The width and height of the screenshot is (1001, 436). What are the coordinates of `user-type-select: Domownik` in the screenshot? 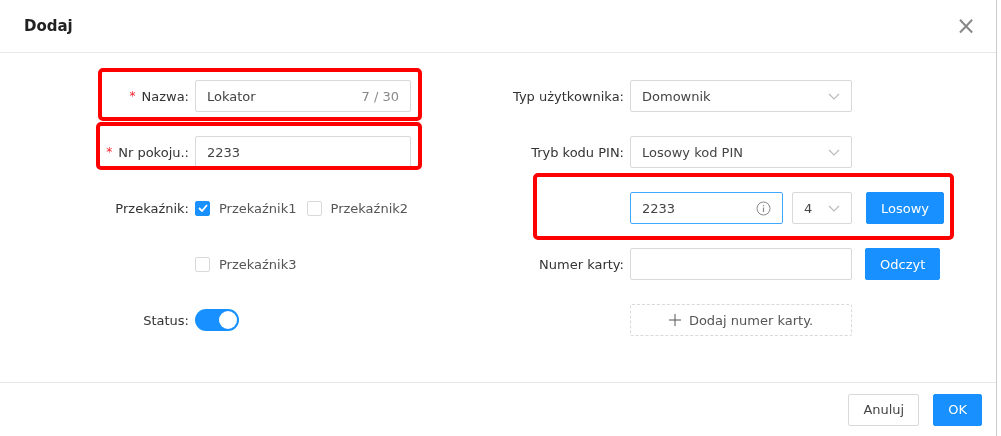 It's located at (741, 96).